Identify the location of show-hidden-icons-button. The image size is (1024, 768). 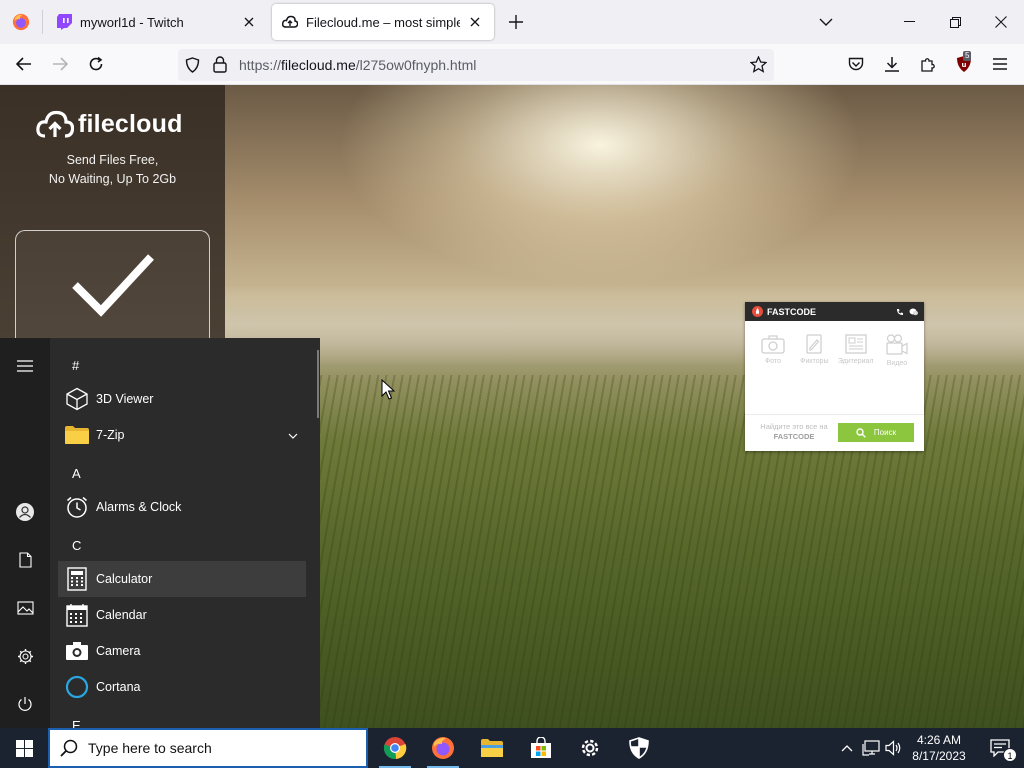
(847, 748).